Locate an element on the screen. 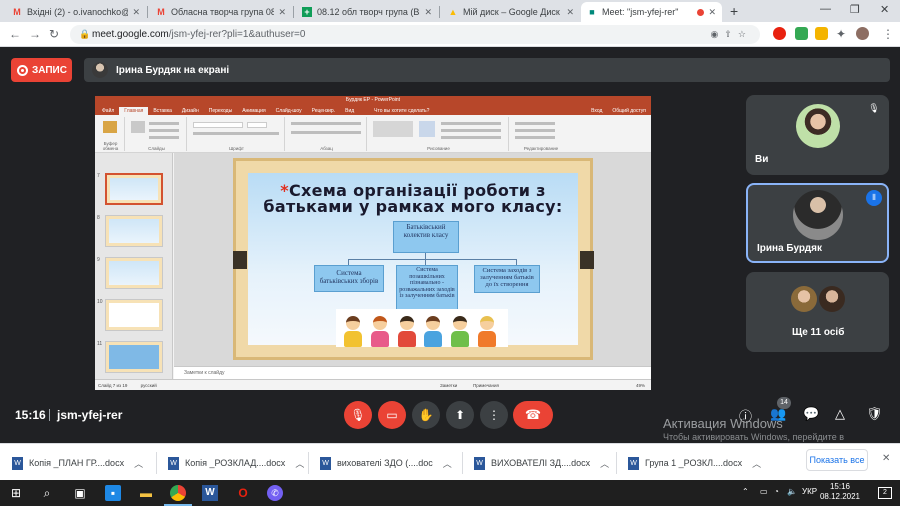 The width and height of the screenshot is (900, 506). new-tab-button: + is located at coordinates (734, 11).